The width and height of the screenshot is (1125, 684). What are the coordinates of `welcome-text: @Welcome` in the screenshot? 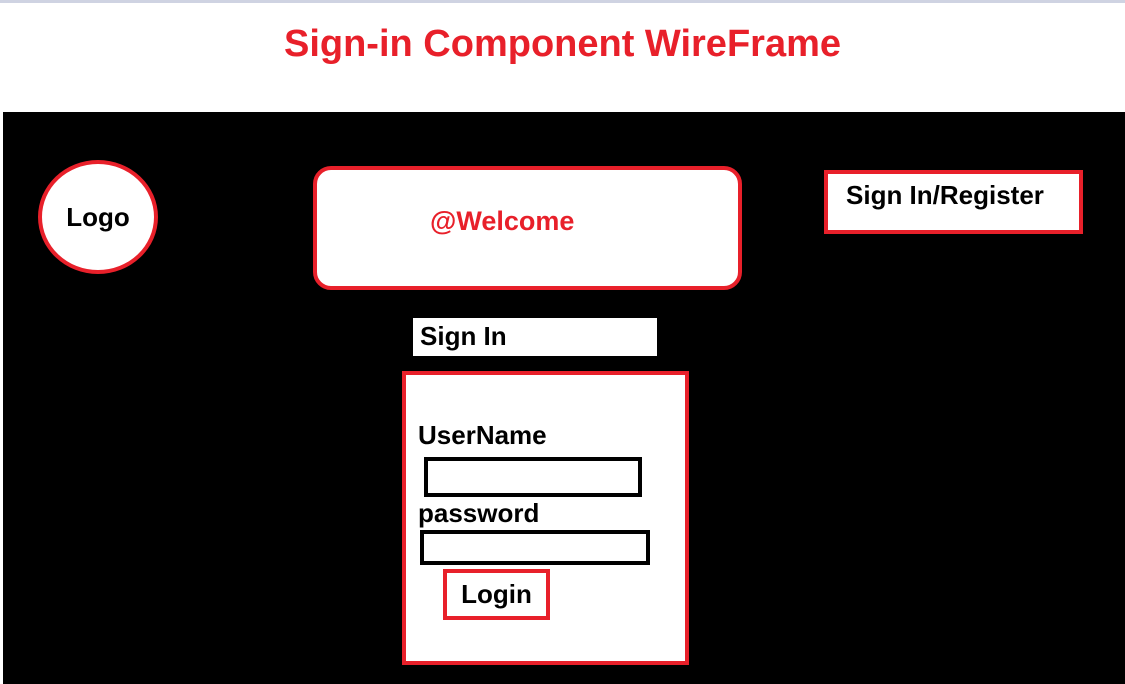 It's located at (502, 221).